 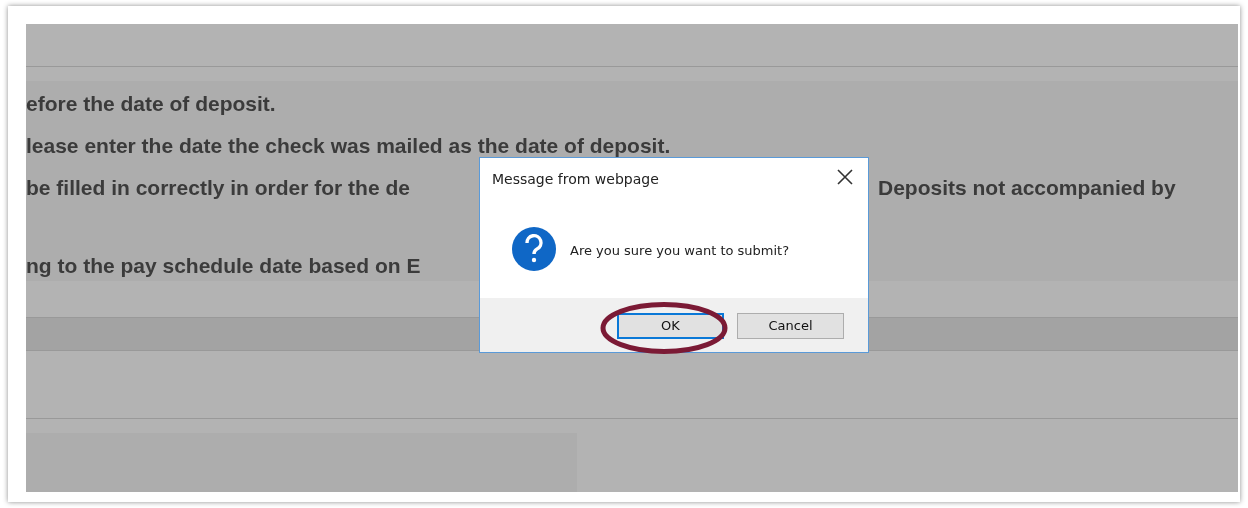 I want to click on dialog-title: Message from webpage, so click(x=575, y=179).